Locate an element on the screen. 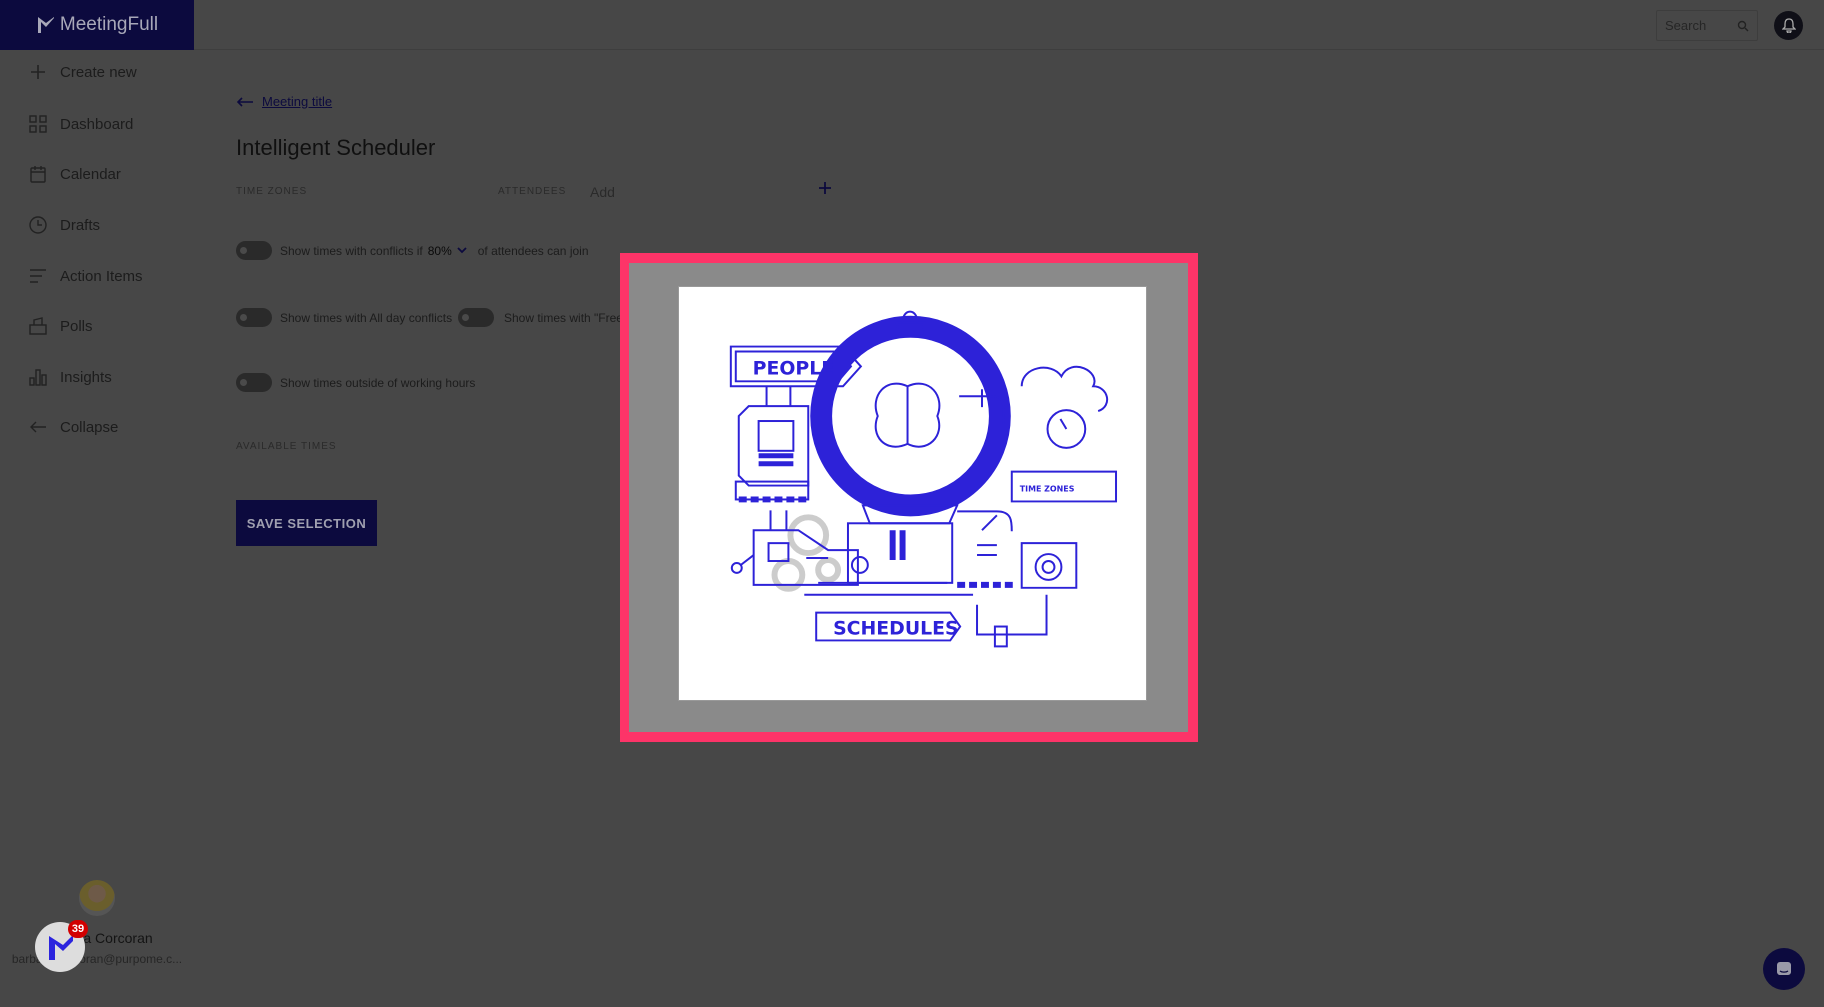  sidebar-label: Create new is located at coordinates (98, 72).